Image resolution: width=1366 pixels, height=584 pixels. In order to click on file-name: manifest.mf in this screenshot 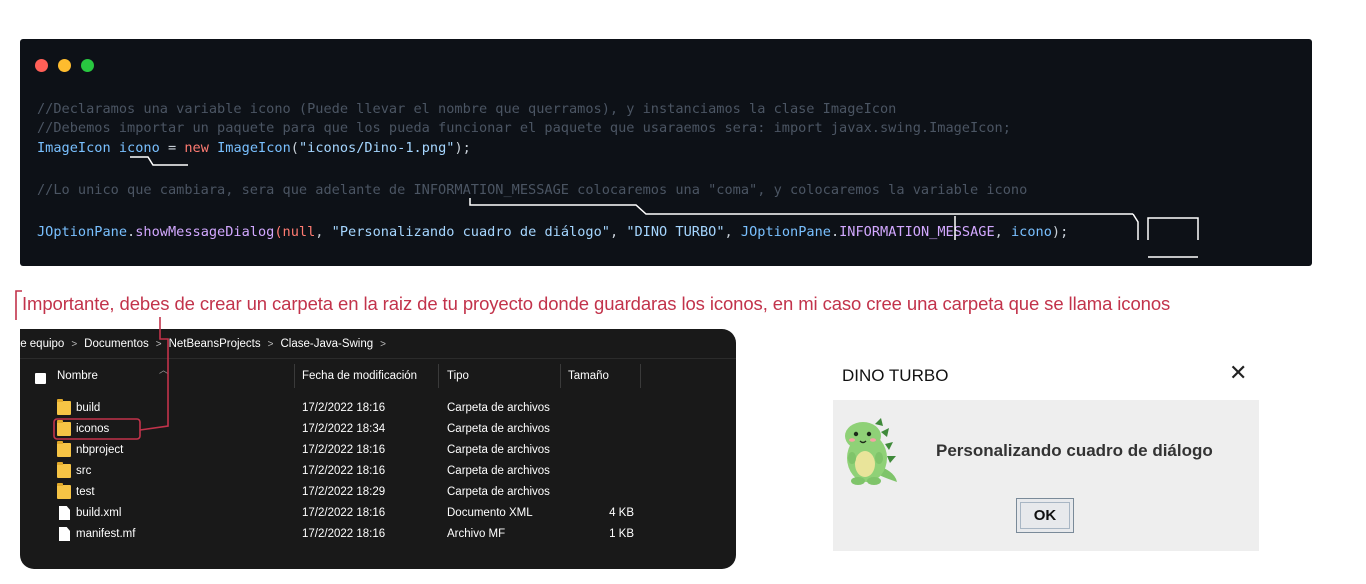, I will do `click(106, 534)`.